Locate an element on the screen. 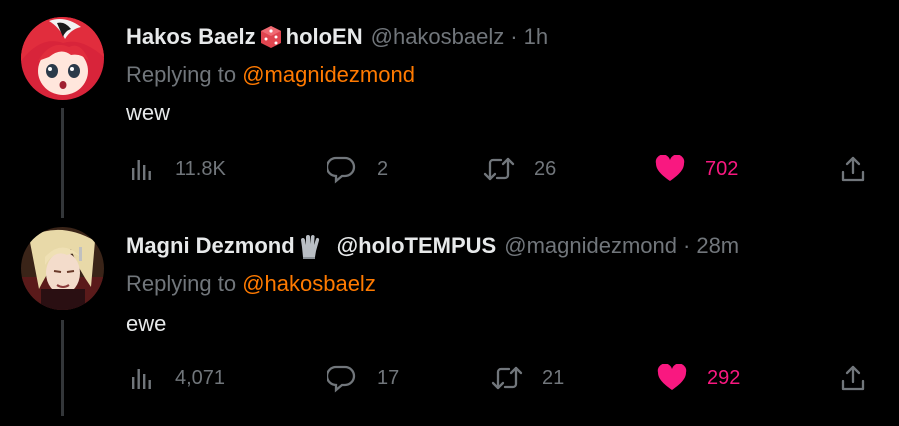  reply-count: 2 is located at coordinates (383, 168).